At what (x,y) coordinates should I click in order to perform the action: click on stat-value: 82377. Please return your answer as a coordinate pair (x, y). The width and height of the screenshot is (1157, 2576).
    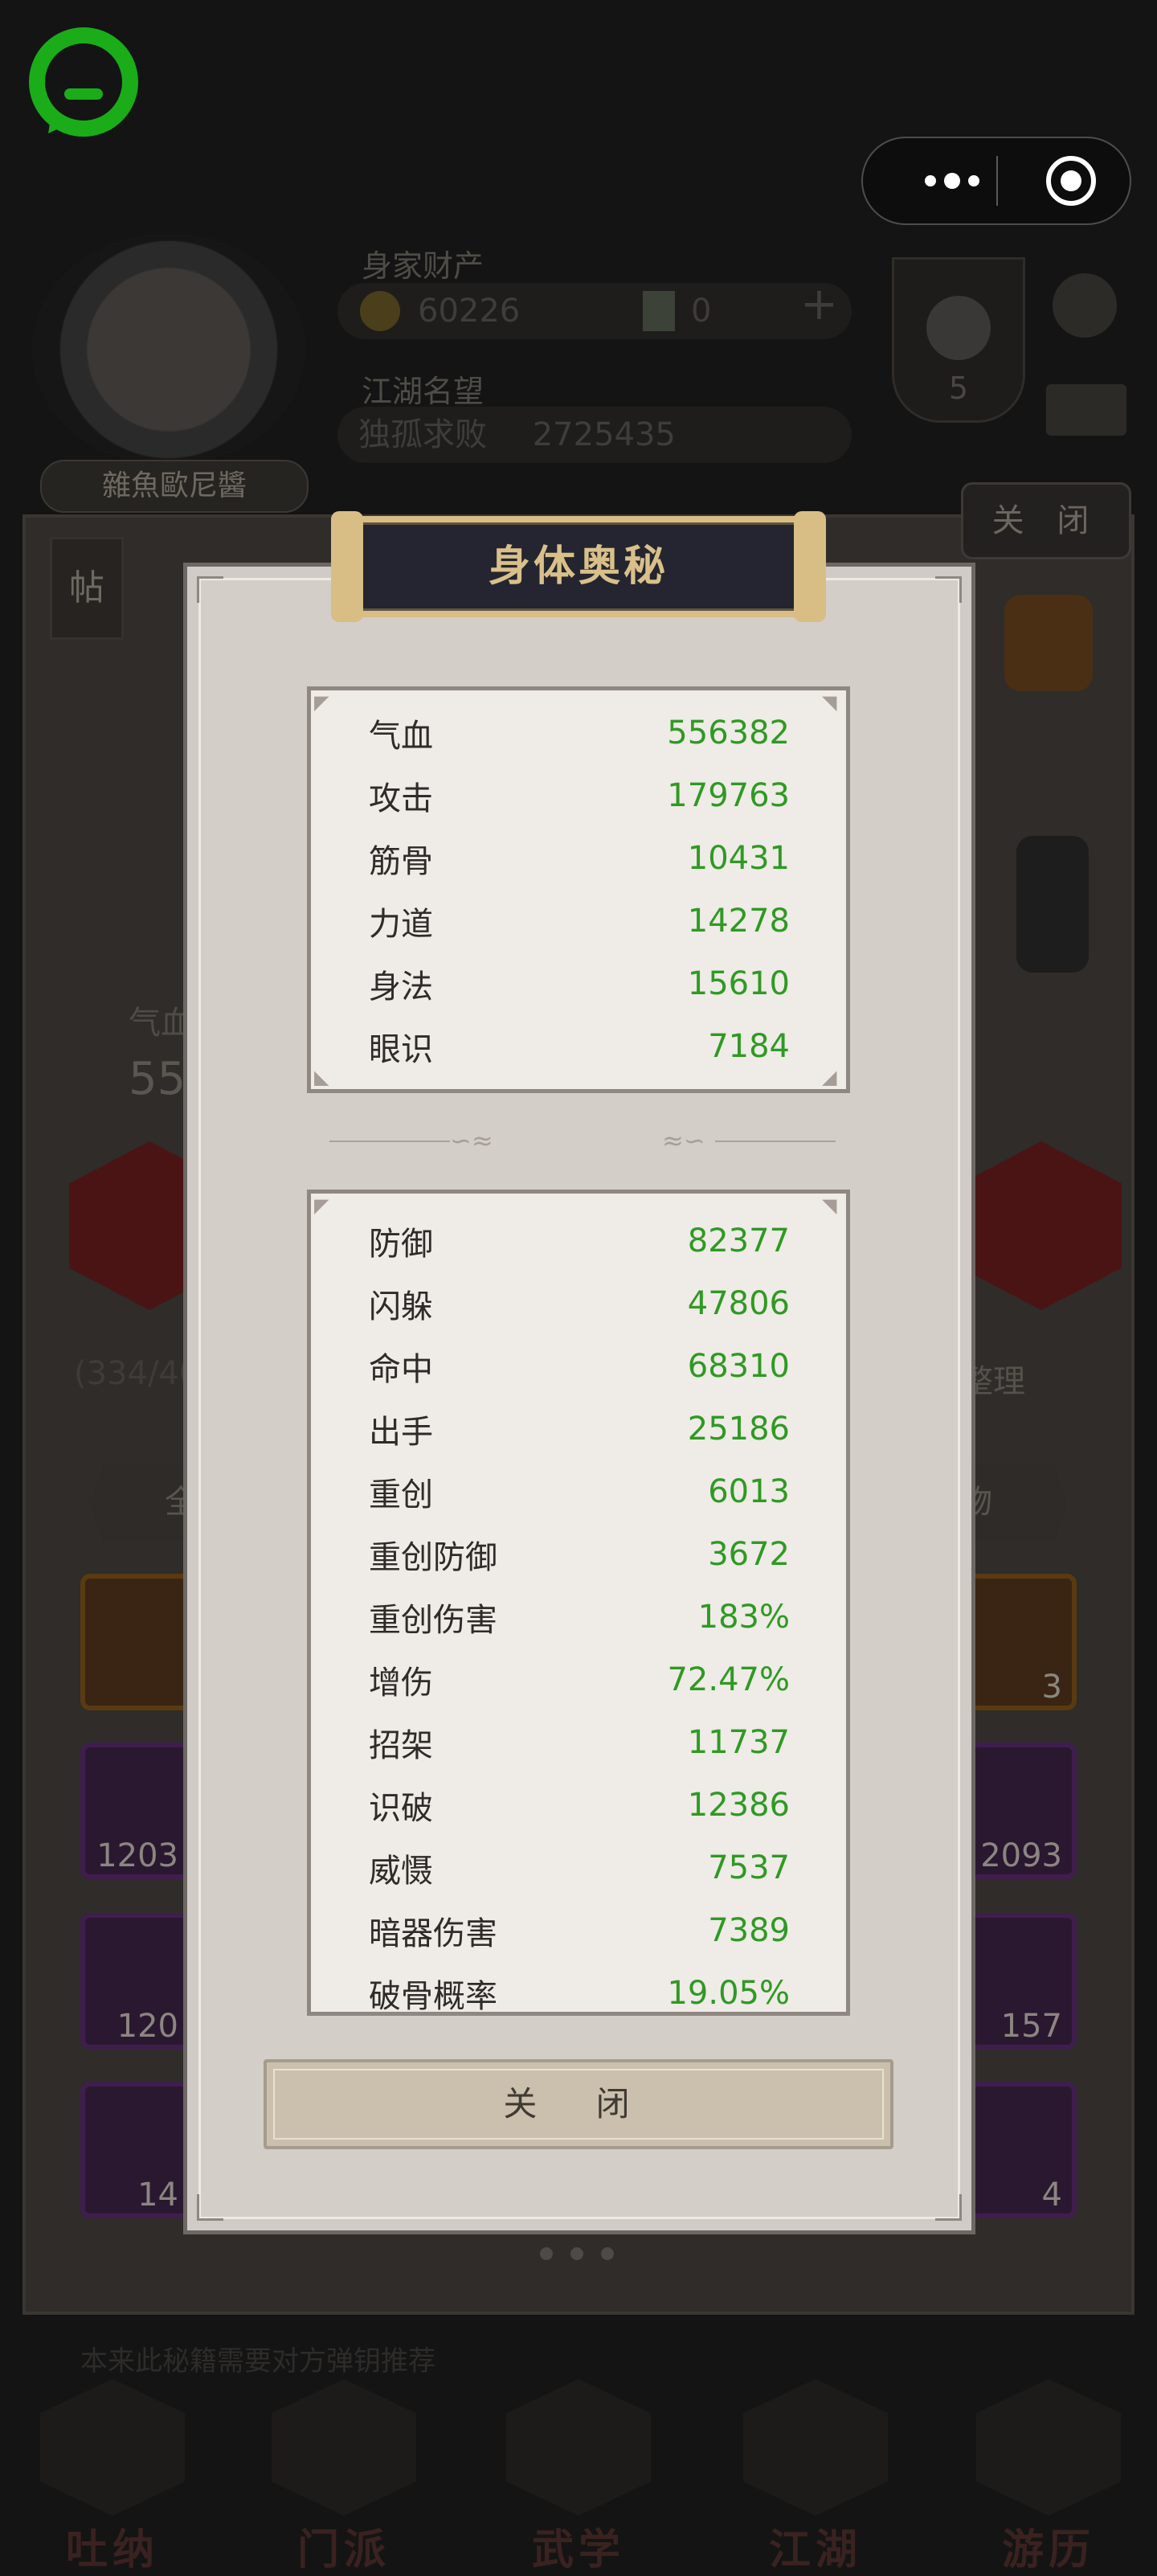
    Looking at the image, I should click on (739, 1240).